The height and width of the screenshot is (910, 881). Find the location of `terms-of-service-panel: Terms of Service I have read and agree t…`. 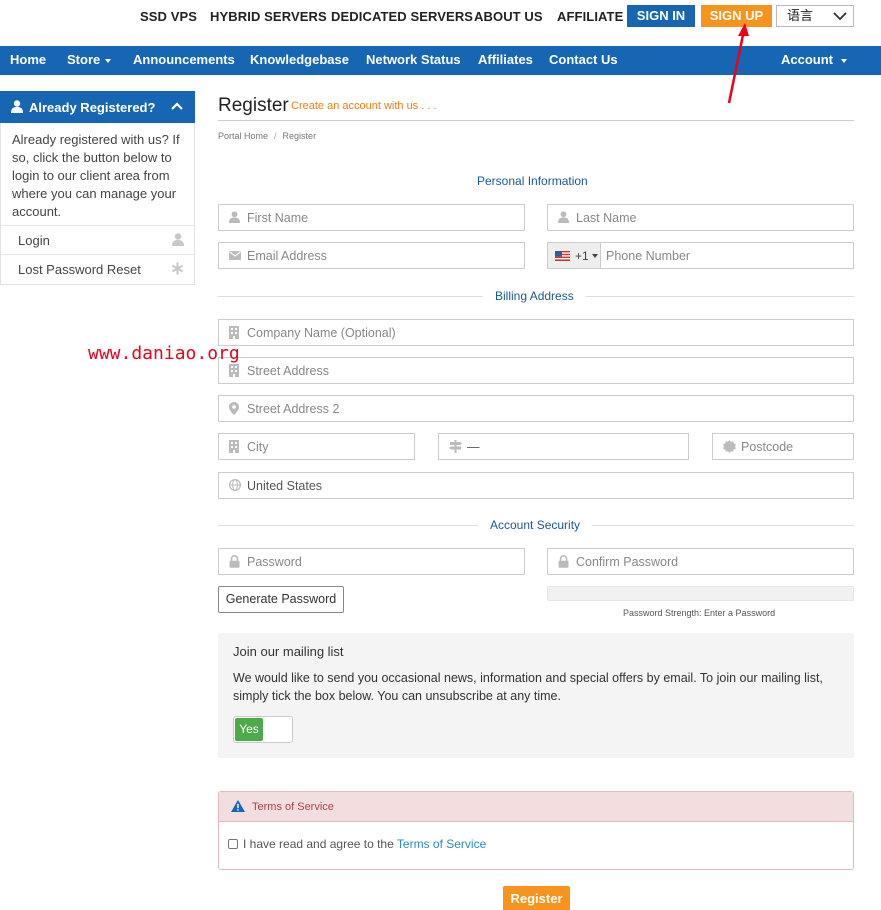

terms-of-service-panel: Terms of Service I have read and agree t… is located at coordinates (536, 830).